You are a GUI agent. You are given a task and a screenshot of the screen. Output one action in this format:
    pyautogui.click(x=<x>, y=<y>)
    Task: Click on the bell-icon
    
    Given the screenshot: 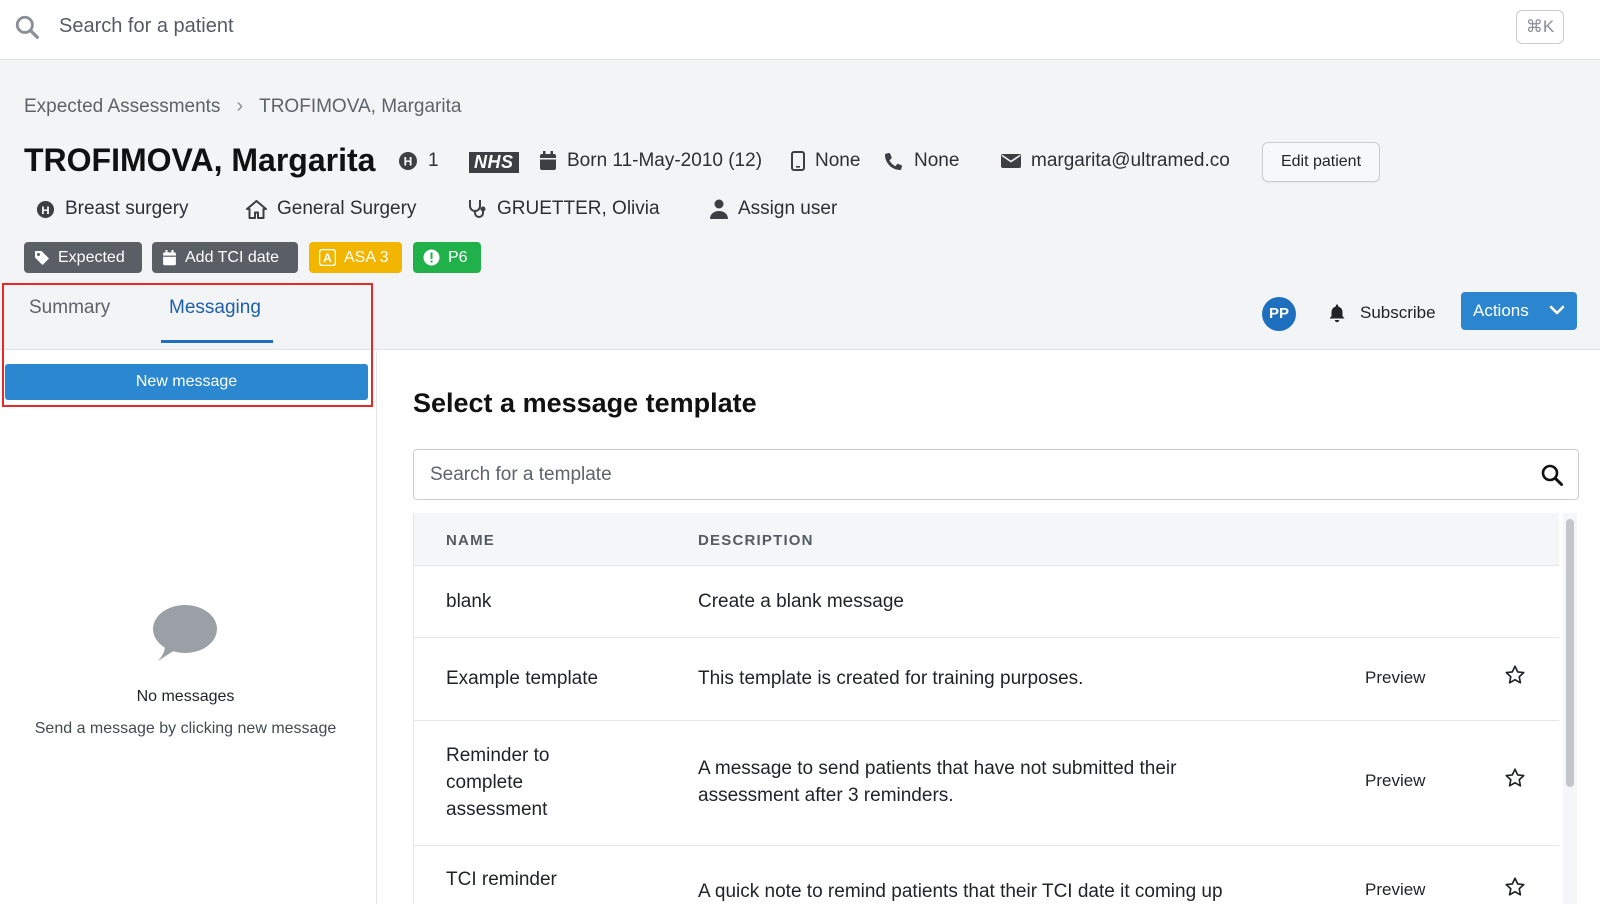 What is the action you would take?
    pyautogui.click(x=1337, y=313)
    